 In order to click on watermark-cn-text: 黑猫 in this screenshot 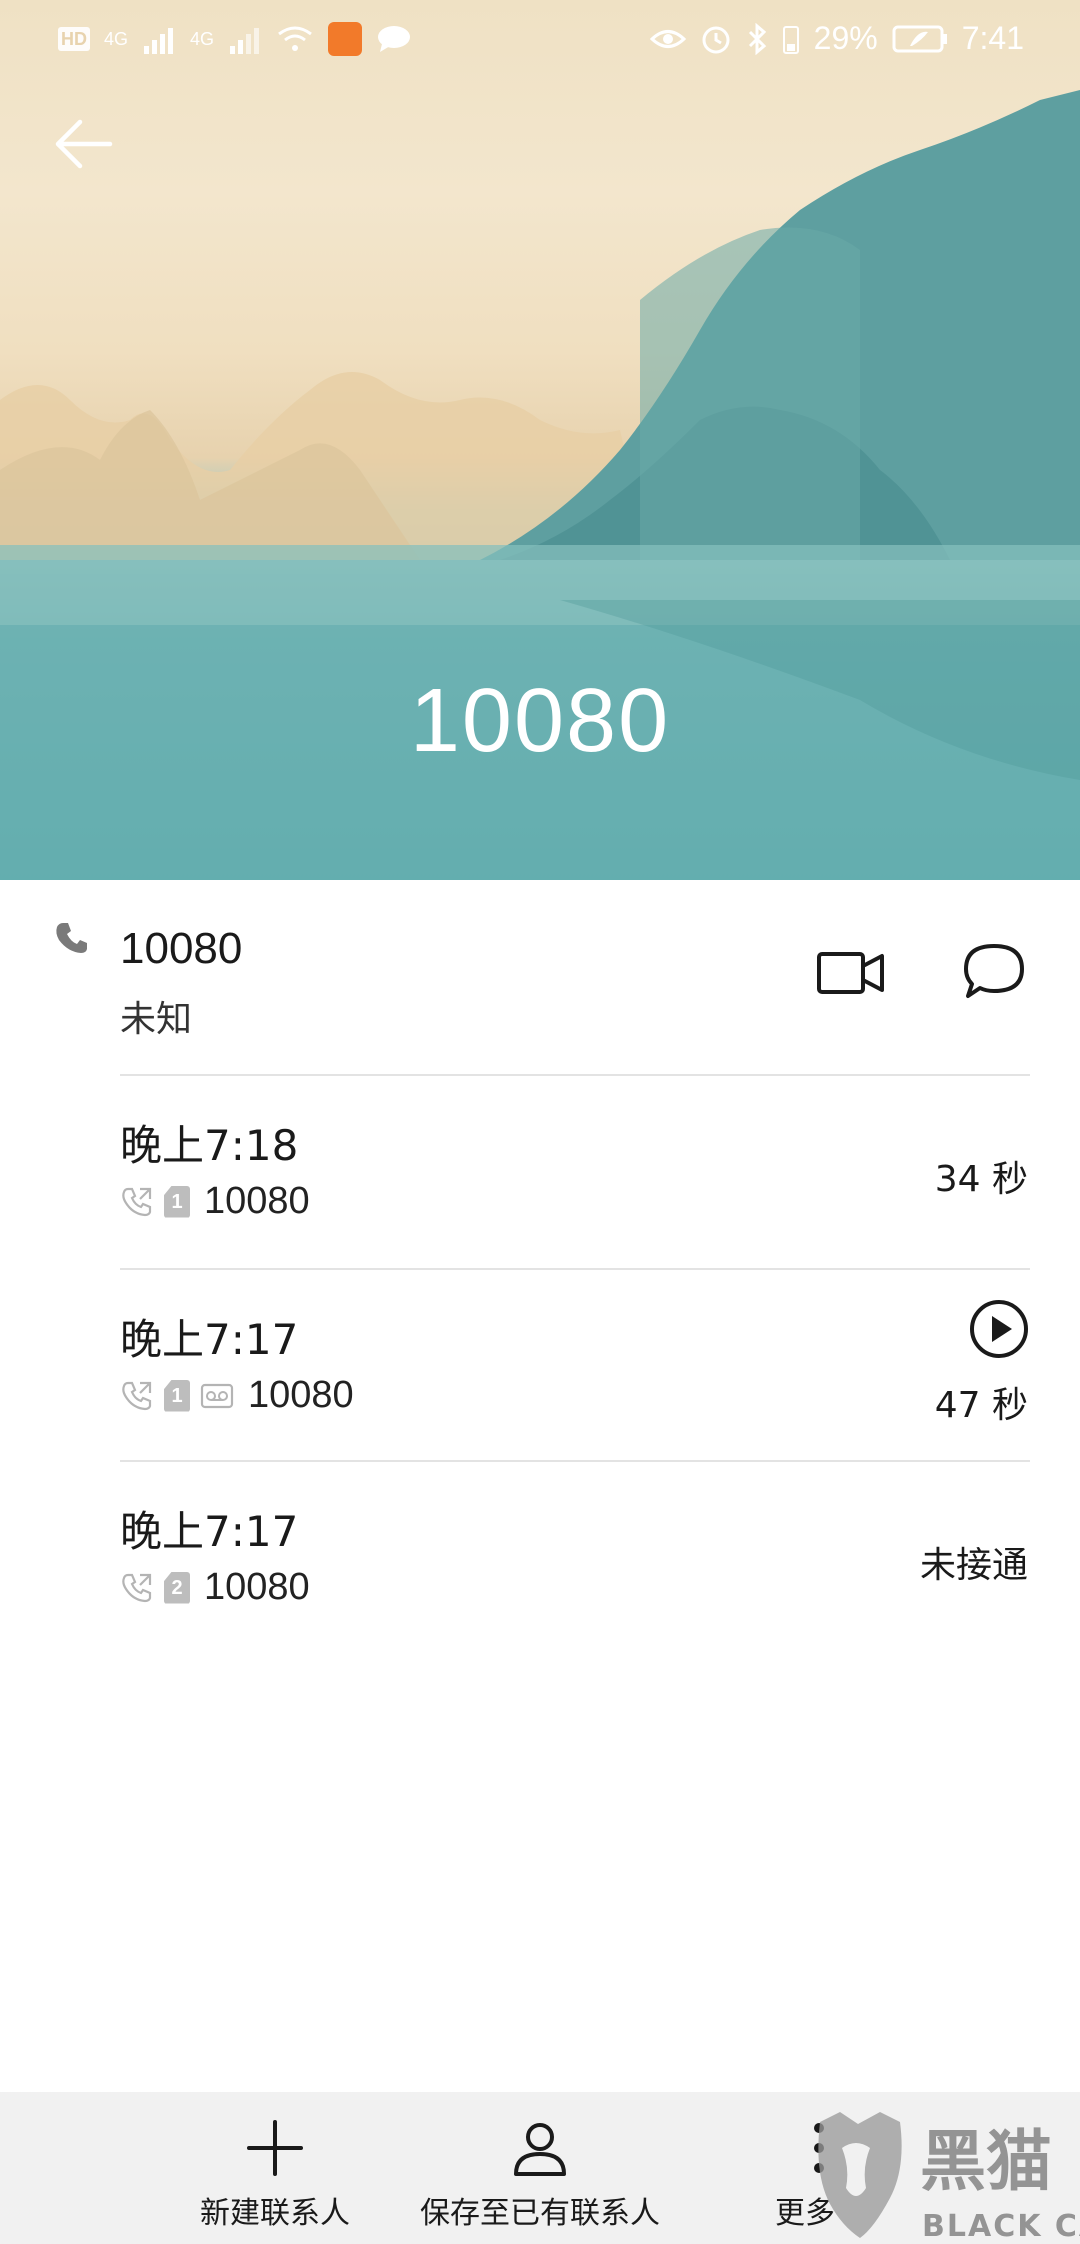, I will do `click(986, 2161)`.